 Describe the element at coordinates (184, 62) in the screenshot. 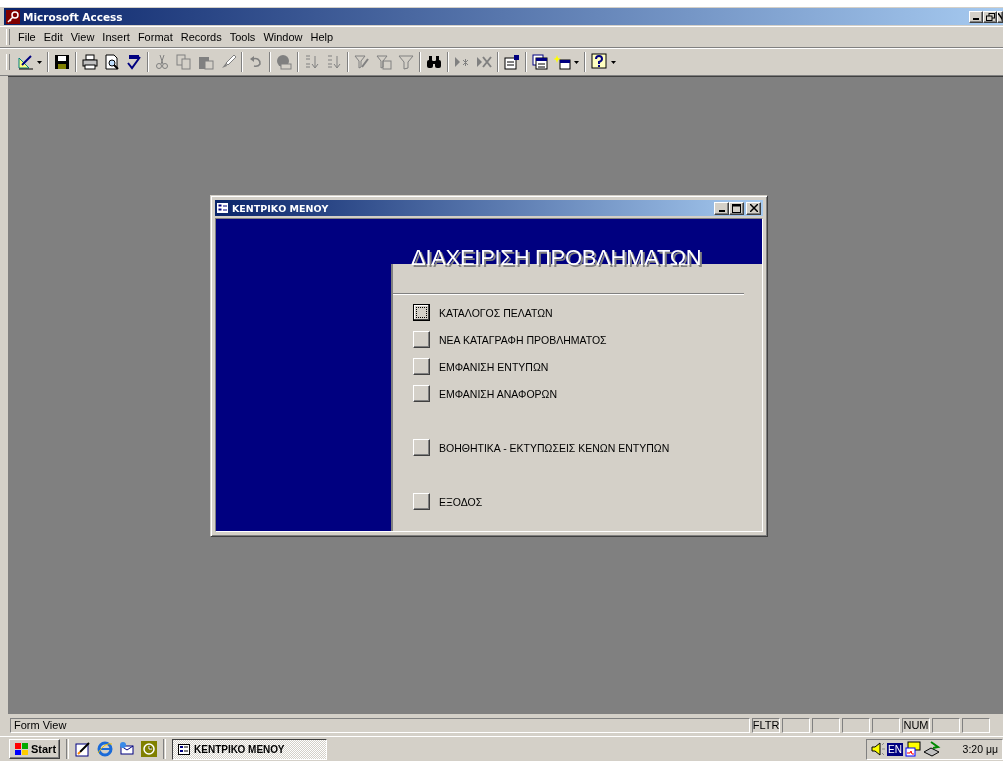

I see `copy-icon` at that location.